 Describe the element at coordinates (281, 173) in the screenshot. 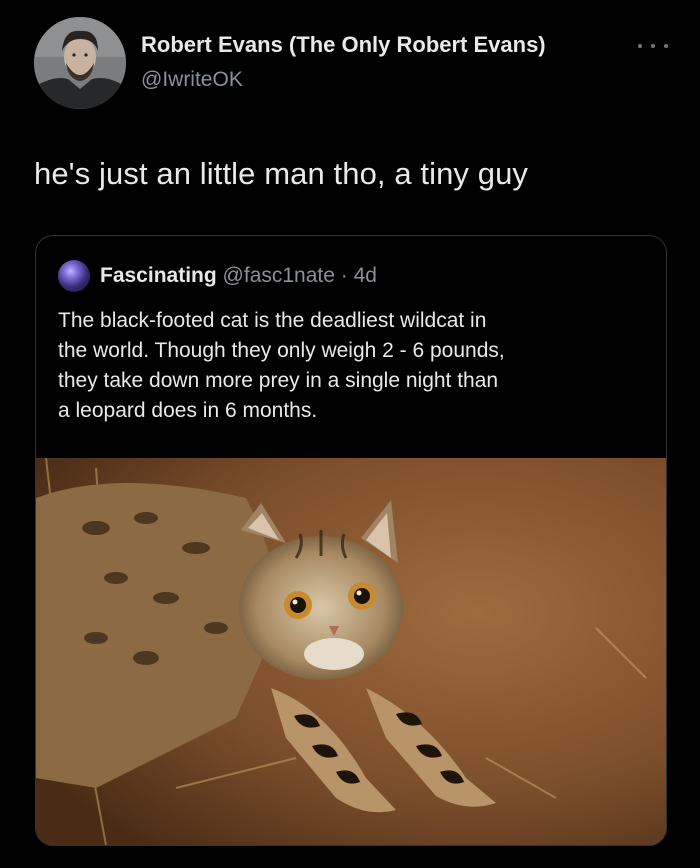

I see `tweet-text: he's just an little man tho, a tiny guy` at that location.